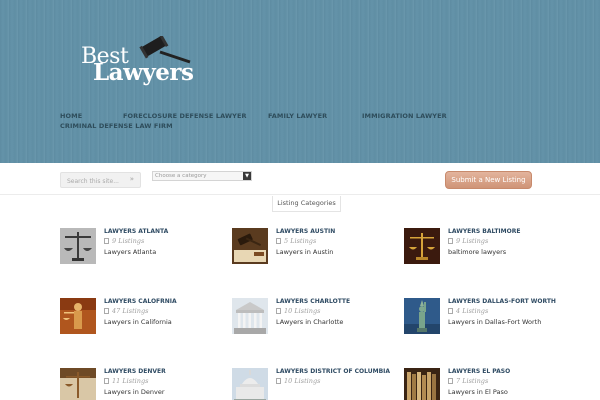 The height and width of the screenshot is (400, 600). What do you see at coordinates (136, 63) in the screenshot?
I see `site-logo: Best Lawyers` at bounding box center [136, 63].